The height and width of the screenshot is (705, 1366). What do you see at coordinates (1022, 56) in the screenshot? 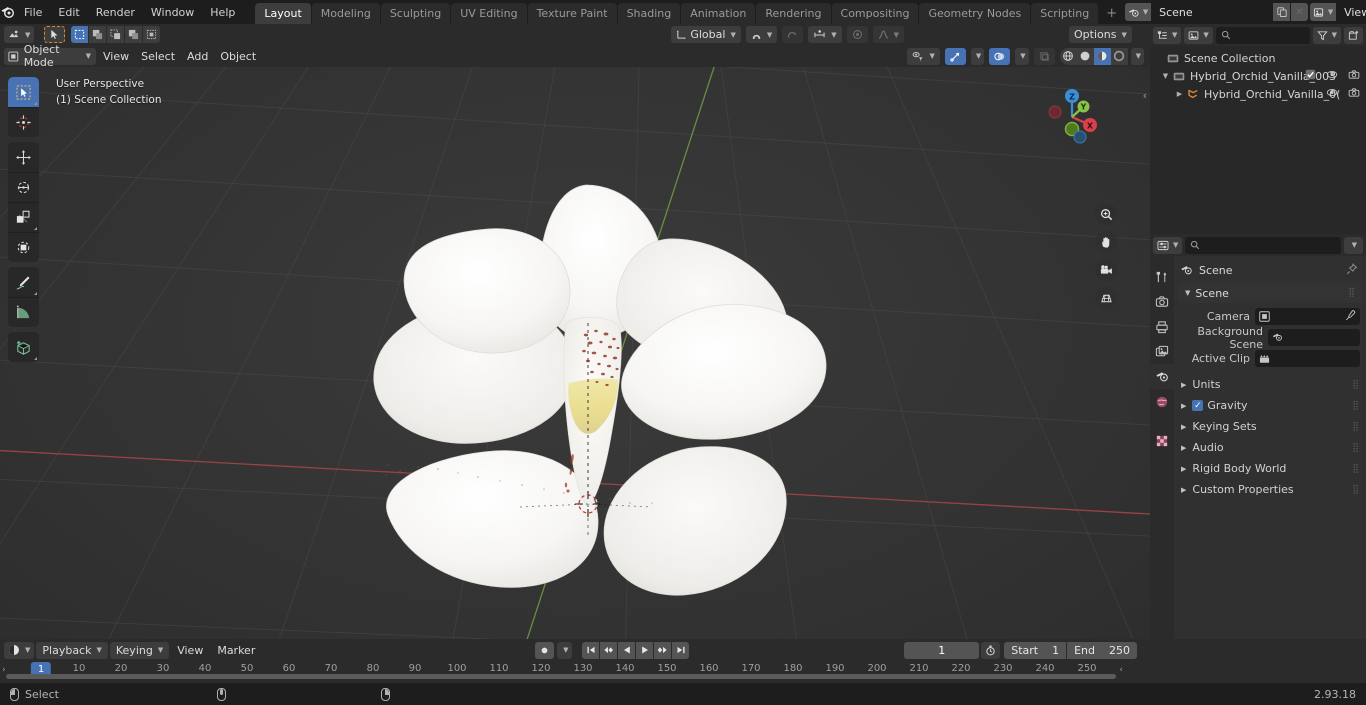
I see `overlay-options-dropdown: ▼` at bounding box center [1022, 56].